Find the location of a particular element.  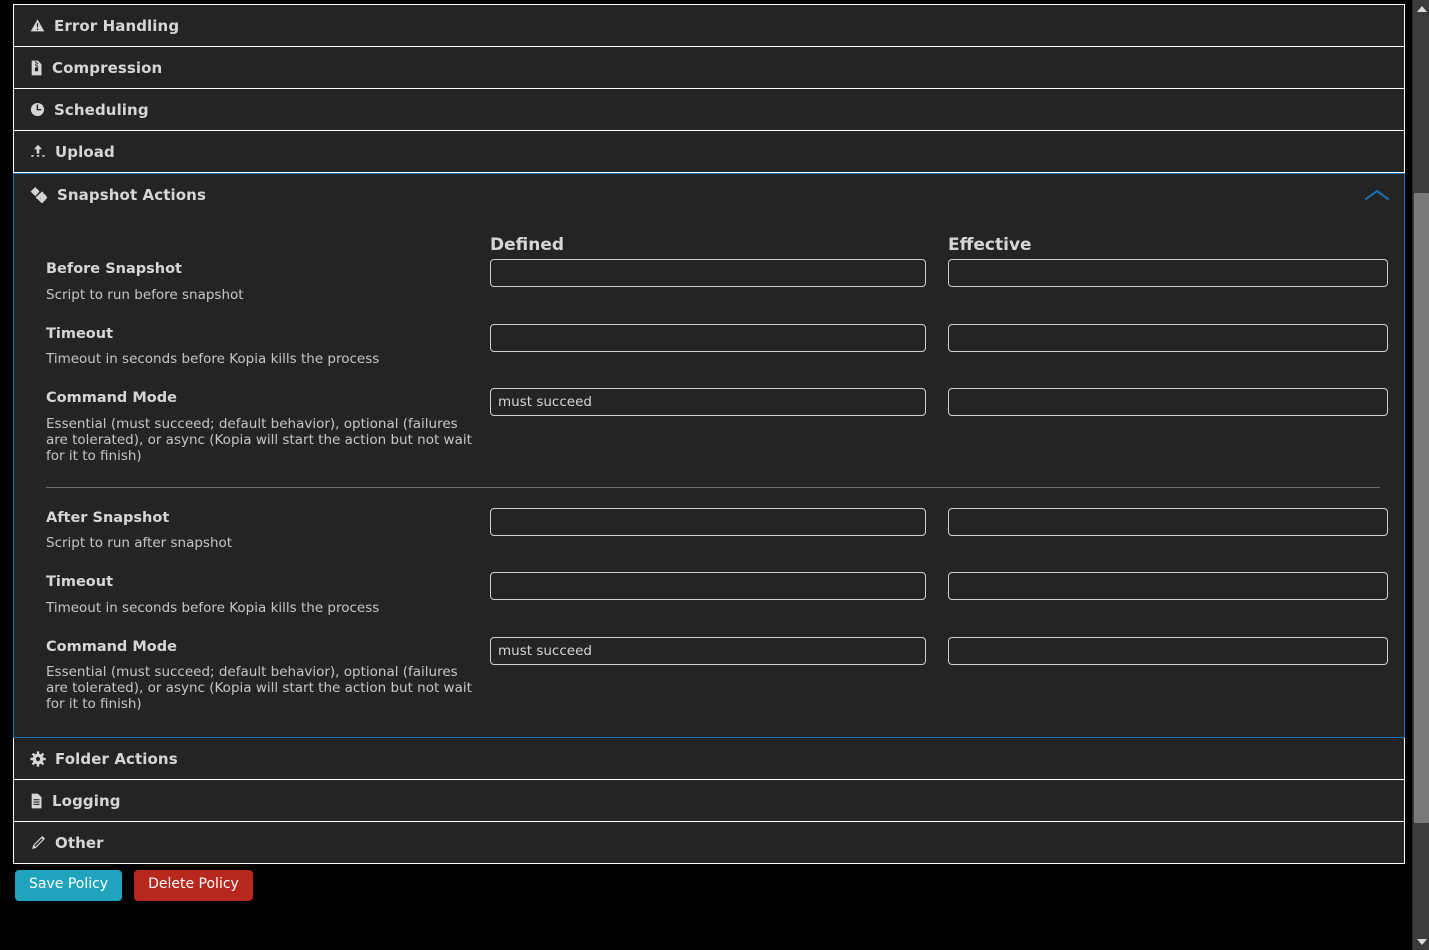

scrollbar-up-button is located at coordinates (1421, 8).